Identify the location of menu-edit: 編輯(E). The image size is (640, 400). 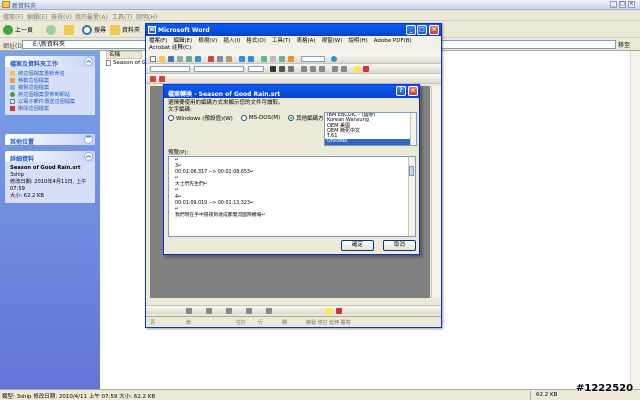
(37, 16).